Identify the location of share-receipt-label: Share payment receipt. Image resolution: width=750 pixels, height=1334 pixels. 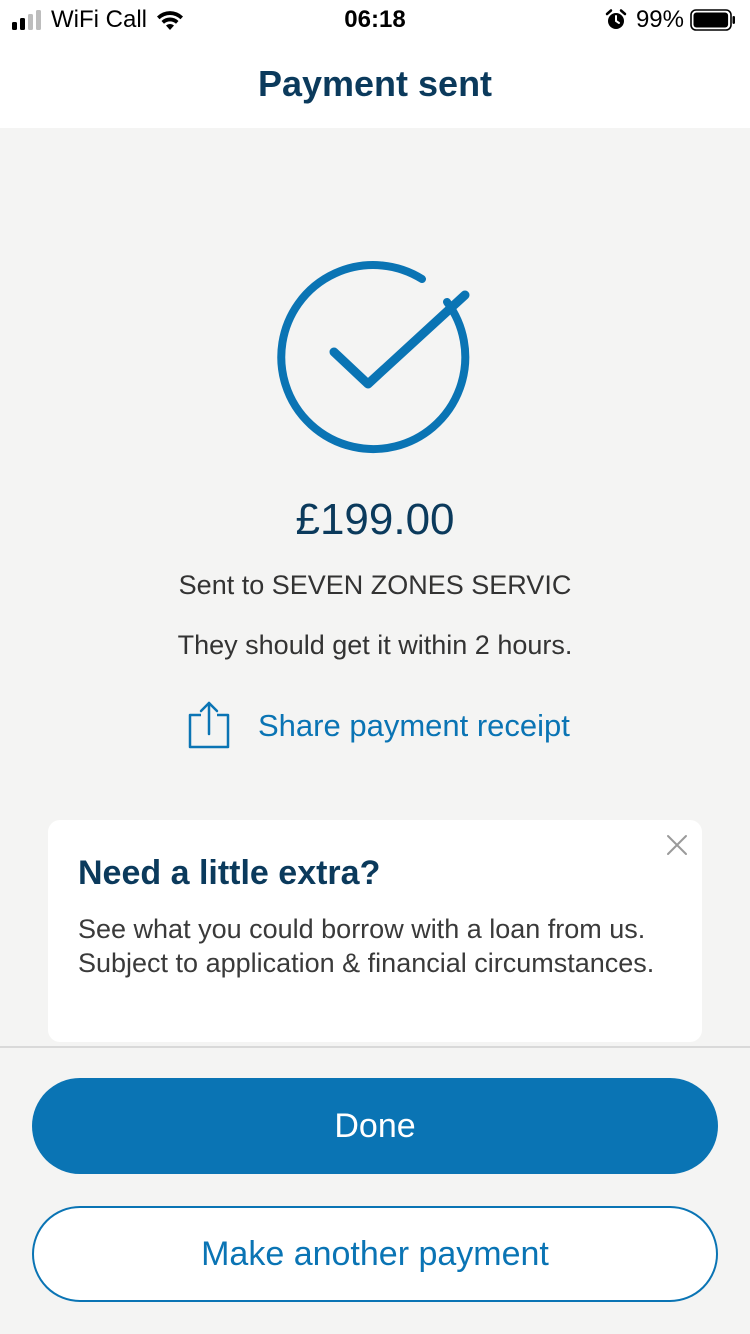
(414, 725).